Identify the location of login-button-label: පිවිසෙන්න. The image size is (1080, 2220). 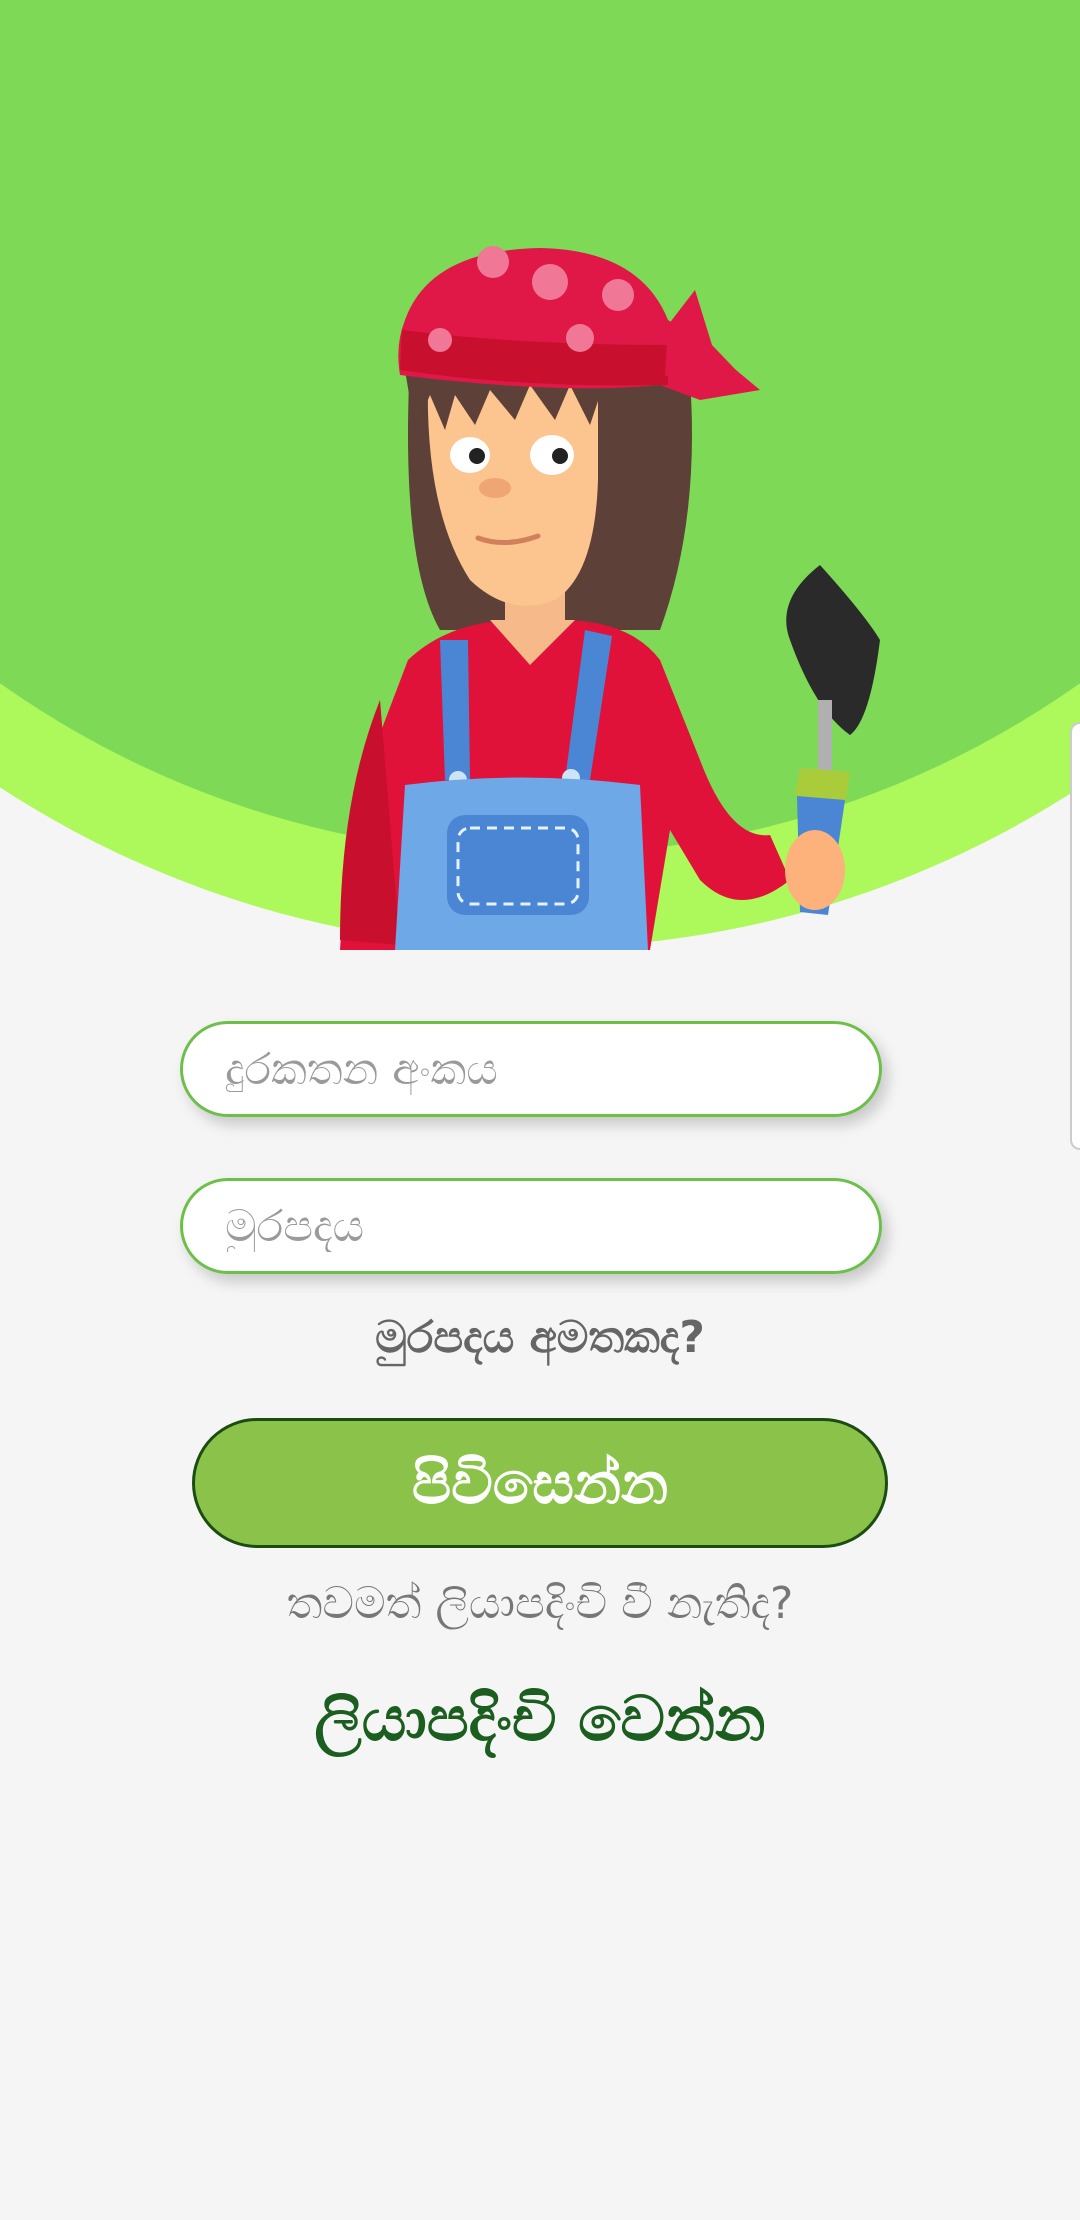
(540, 1482).